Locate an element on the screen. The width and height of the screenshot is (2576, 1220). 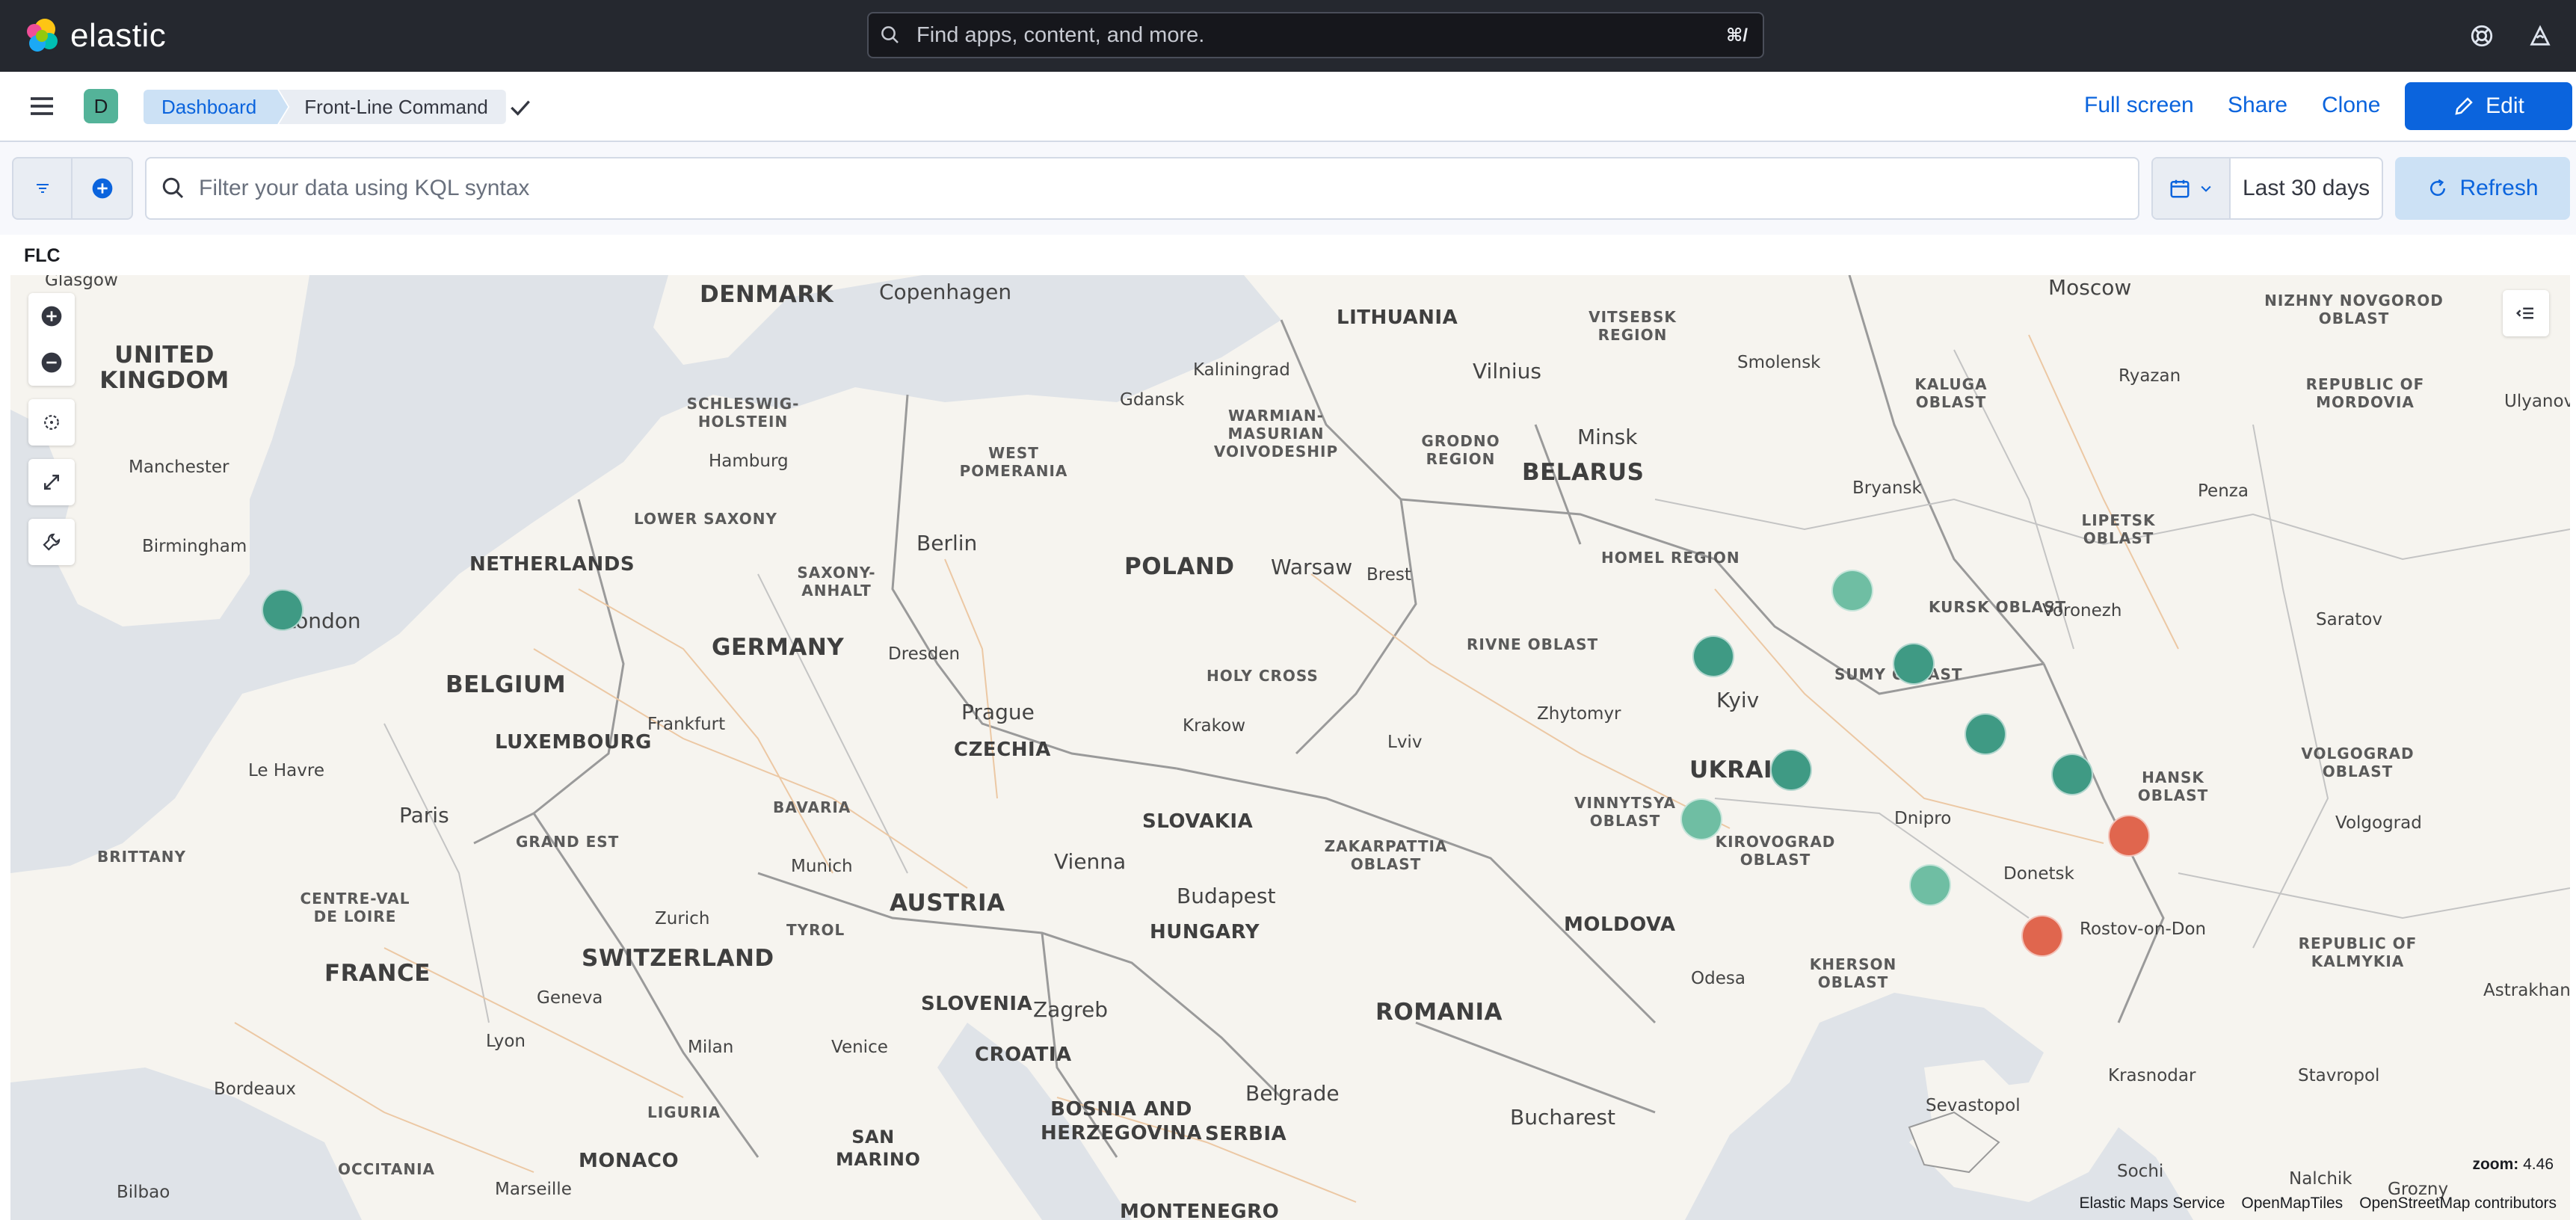
label-city: Prague is located at coordinates (998, 712).